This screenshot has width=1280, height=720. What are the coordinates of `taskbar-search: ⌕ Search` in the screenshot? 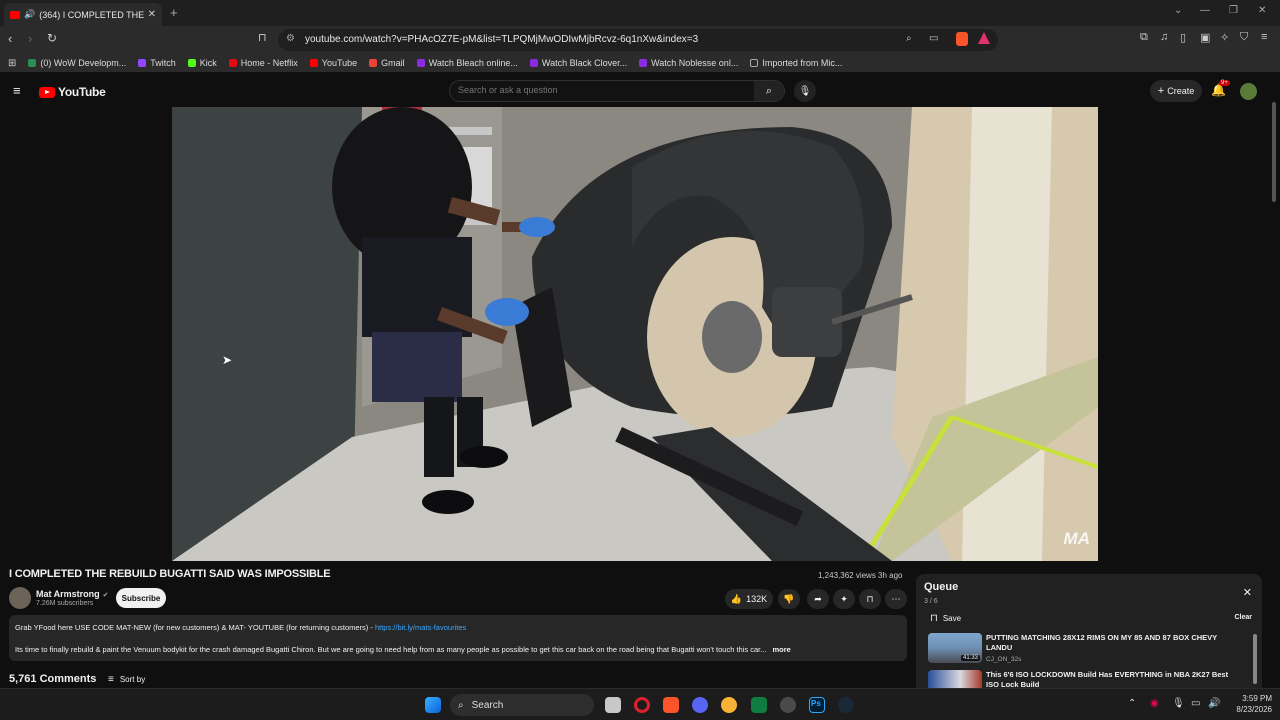 It's located at (522, 705).